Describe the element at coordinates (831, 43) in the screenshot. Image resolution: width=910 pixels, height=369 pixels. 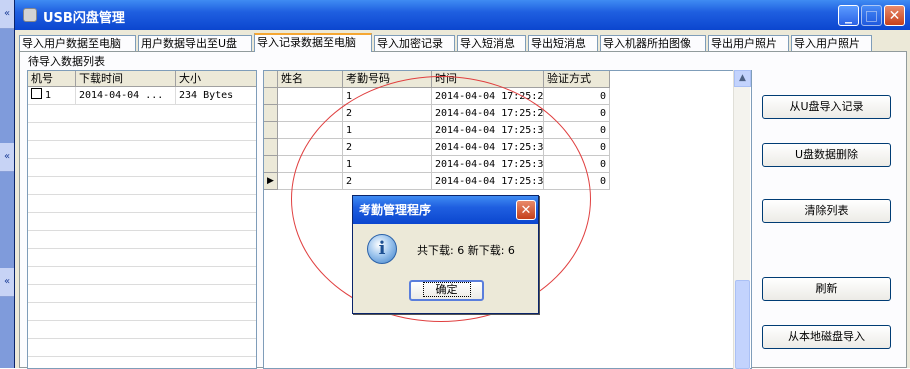
I see `tab-import-user-photos: 导入用户照片` at that location.